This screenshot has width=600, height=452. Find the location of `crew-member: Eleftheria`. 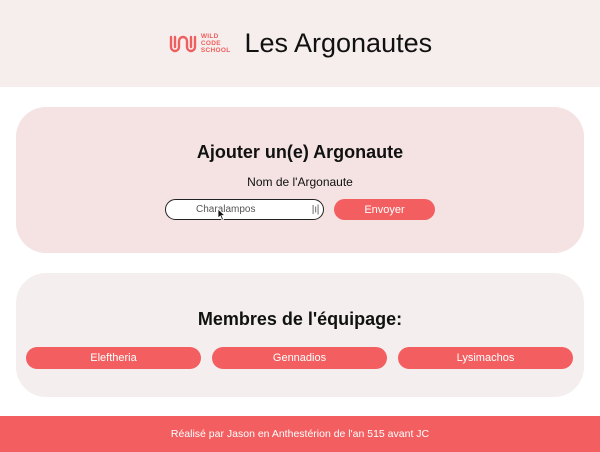

crew-member: Eleftheria is located at coordinates (113, 358).